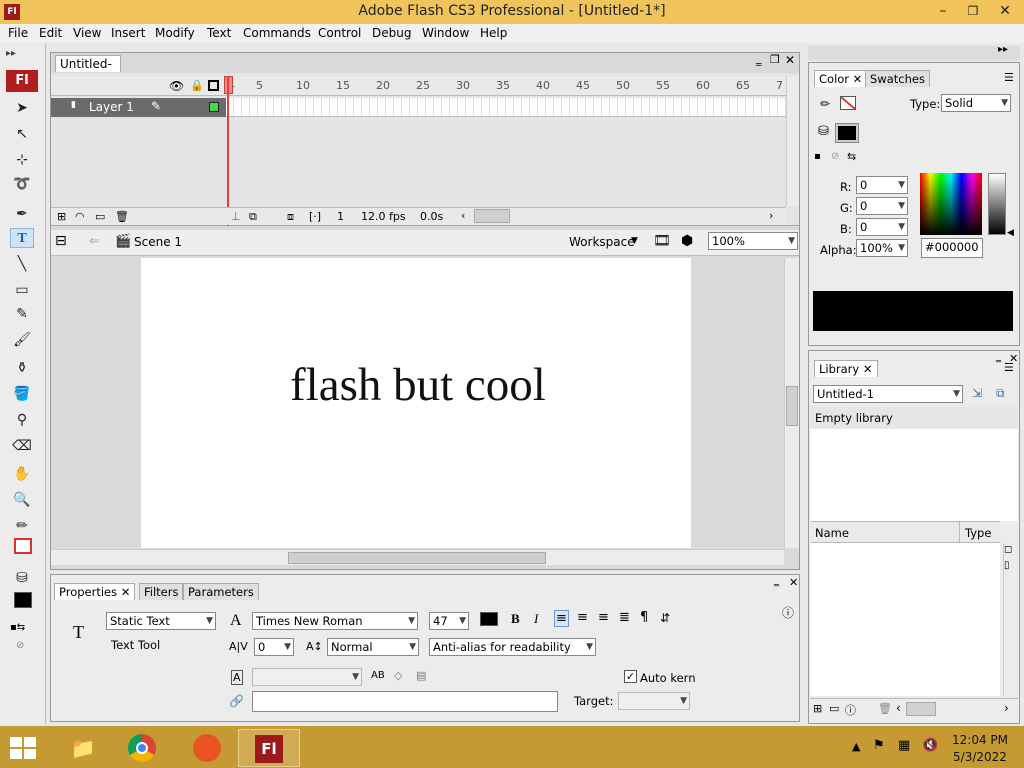  I want to click on text-tool-icon: T, so click(22, 238).